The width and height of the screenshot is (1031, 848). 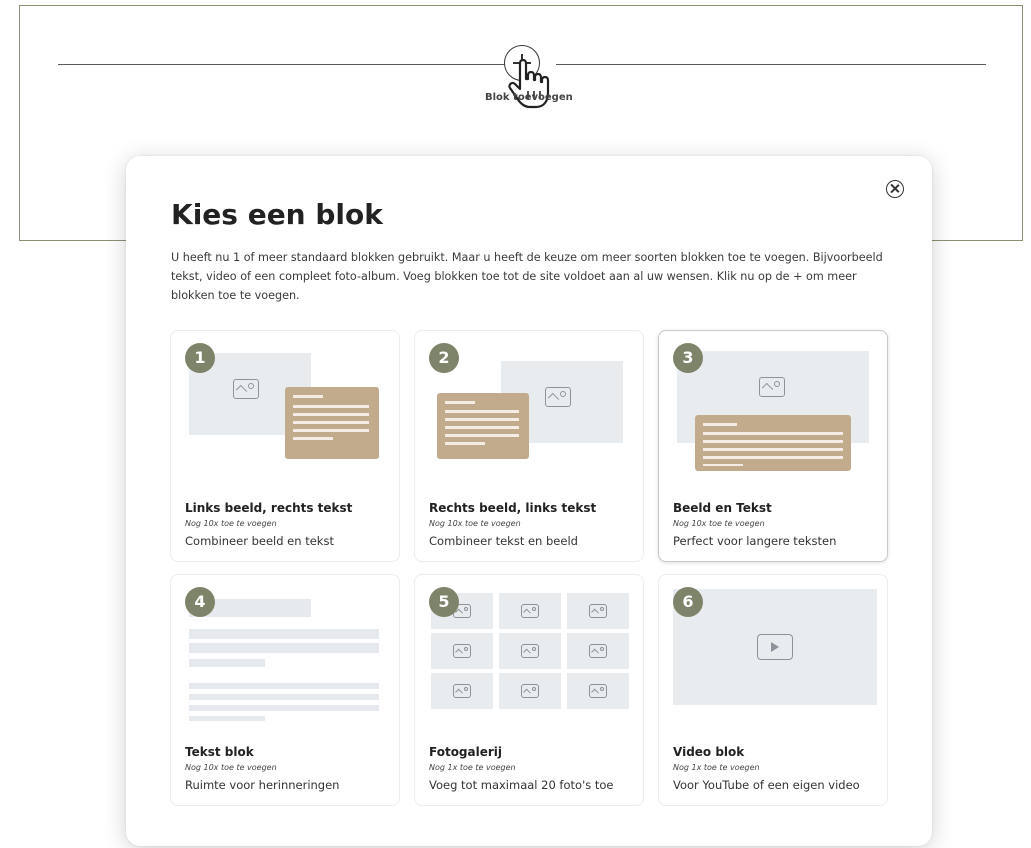 I want to click on card-subtitle: Voeg tot maximaal 20 foto's toe, so click(x=521, y=785).